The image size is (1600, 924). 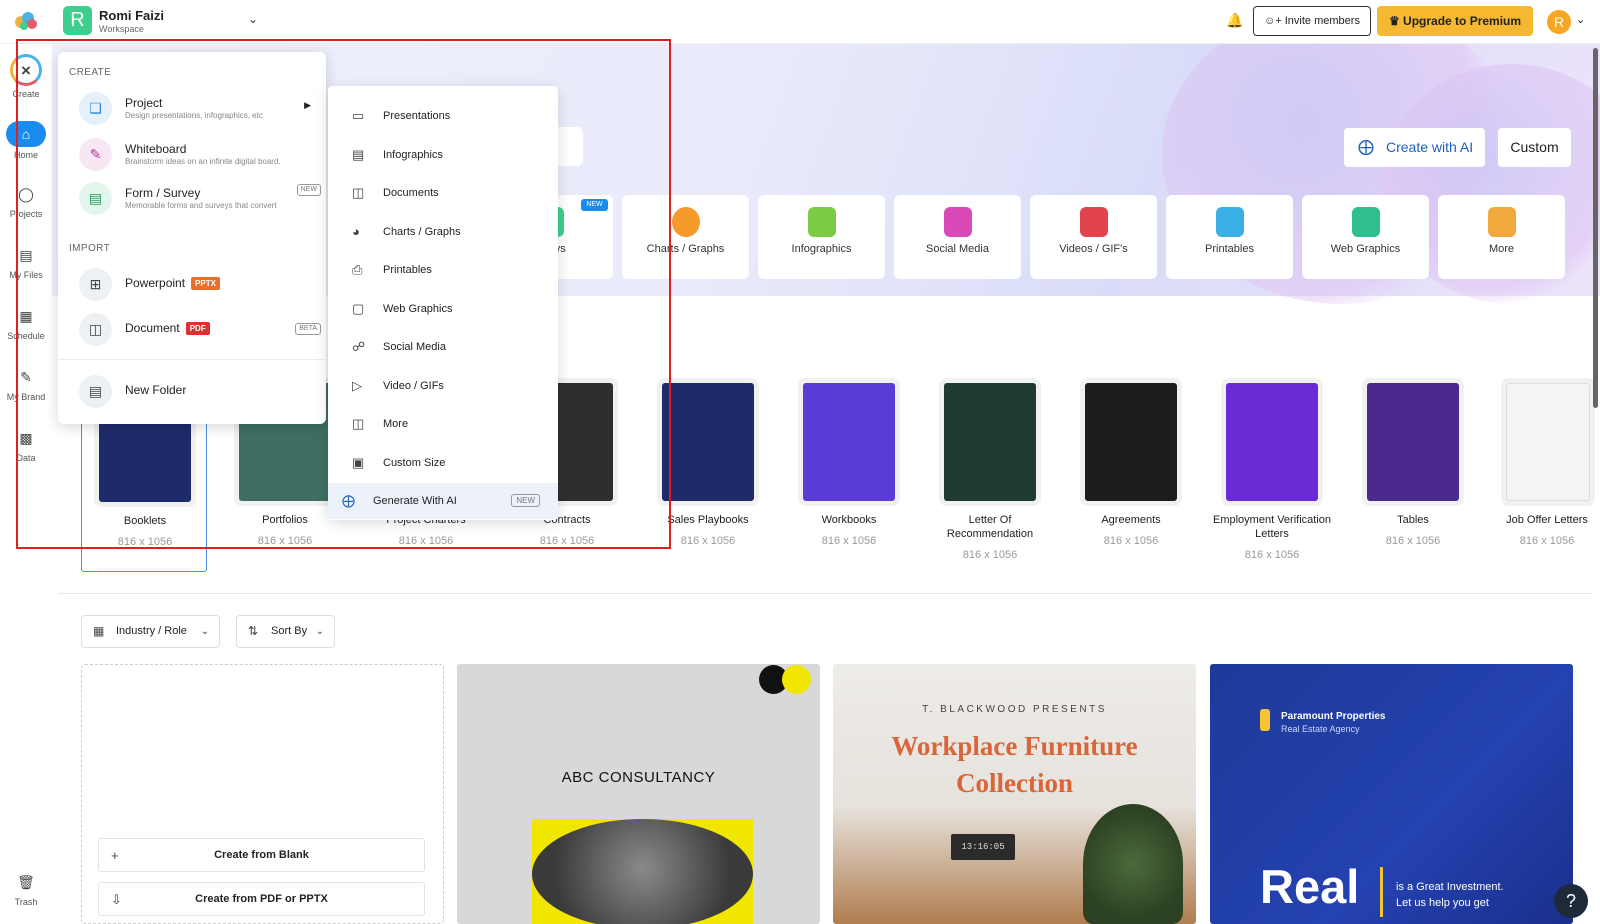 What do you see at coordinates (26, 397) in the screenshot?
I see `nav-my-brand-label: My Brand` at bounding box center [26, 397].